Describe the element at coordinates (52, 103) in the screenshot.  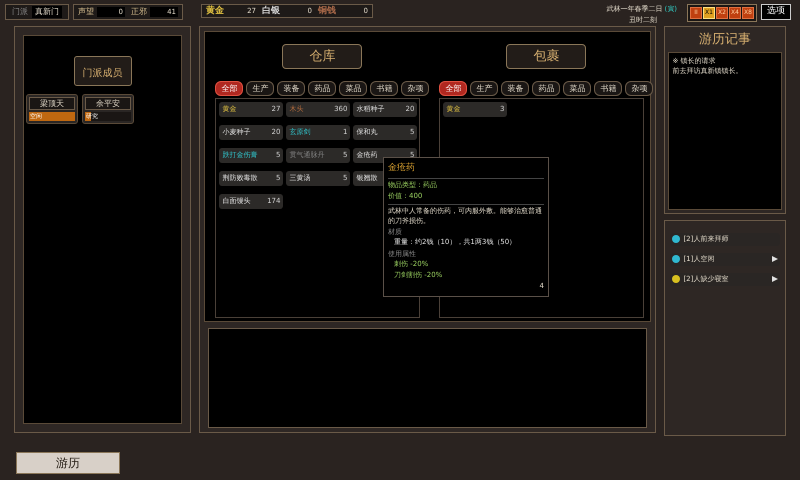
I see `member-name: 梁顶天` at that location.